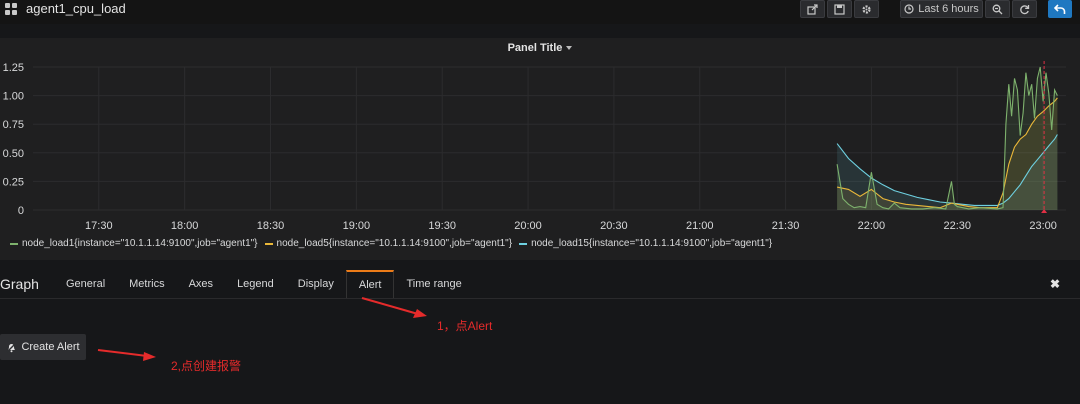 Image resolution: width=1080 pixels, height=404 pixels. Describe the element at coordinates (76, 8) in the screenshot. I see `dashboard-title: agent1_cpu_load` at that location.